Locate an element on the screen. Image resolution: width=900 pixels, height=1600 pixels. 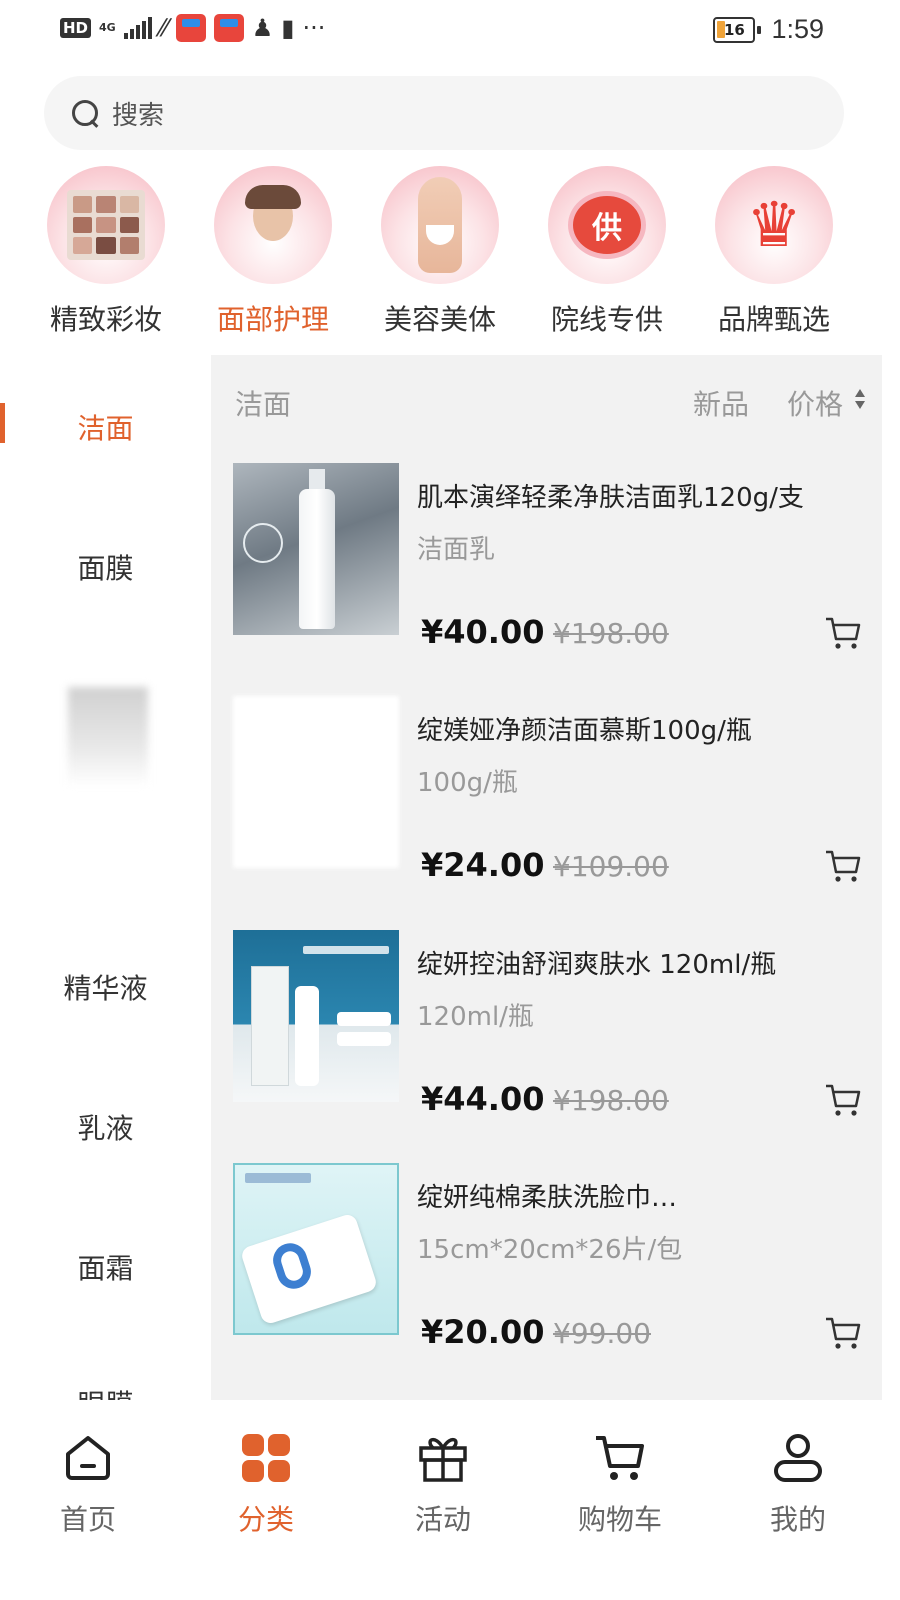
top-category-row: 精致彩妆 面部护理 美容美体 供 院线专供 ♛ 品牌甄选 is located at coordinates (450, 250).